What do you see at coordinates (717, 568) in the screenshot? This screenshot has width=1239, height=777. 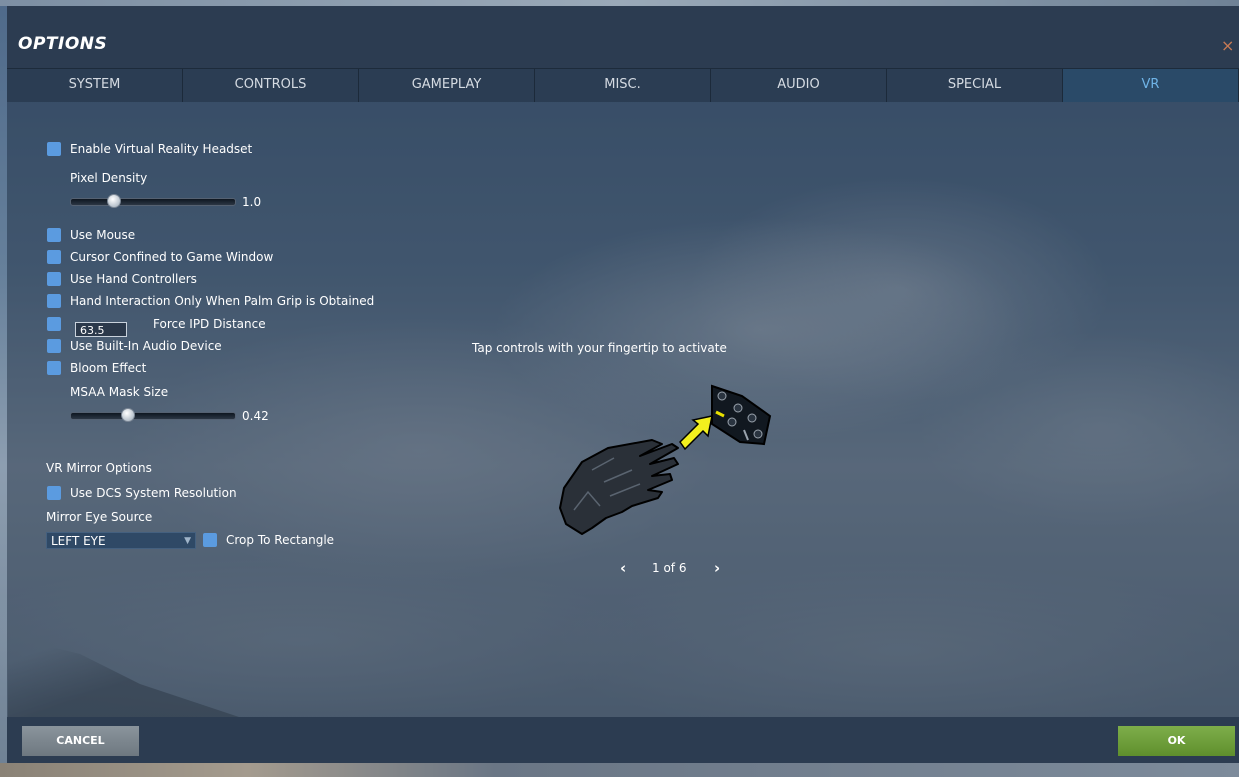 I see `next-page-icon: ›` at bounding box center [717, 568].